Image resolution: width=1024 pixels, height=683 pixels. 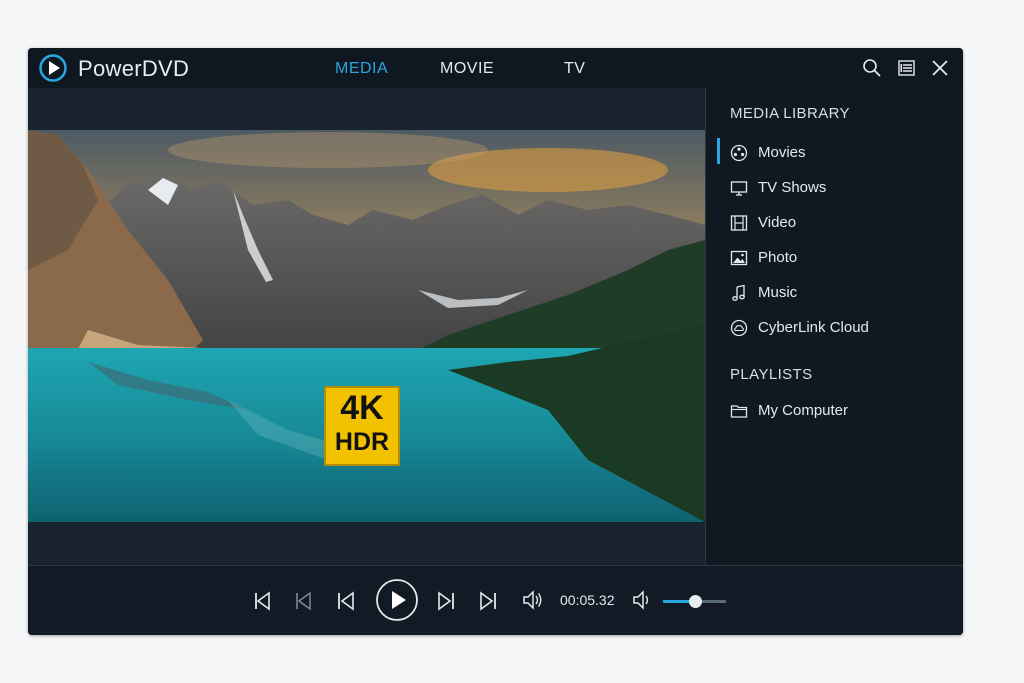 I want to click on volume-slider-thumb, so click(x=695, y=601).